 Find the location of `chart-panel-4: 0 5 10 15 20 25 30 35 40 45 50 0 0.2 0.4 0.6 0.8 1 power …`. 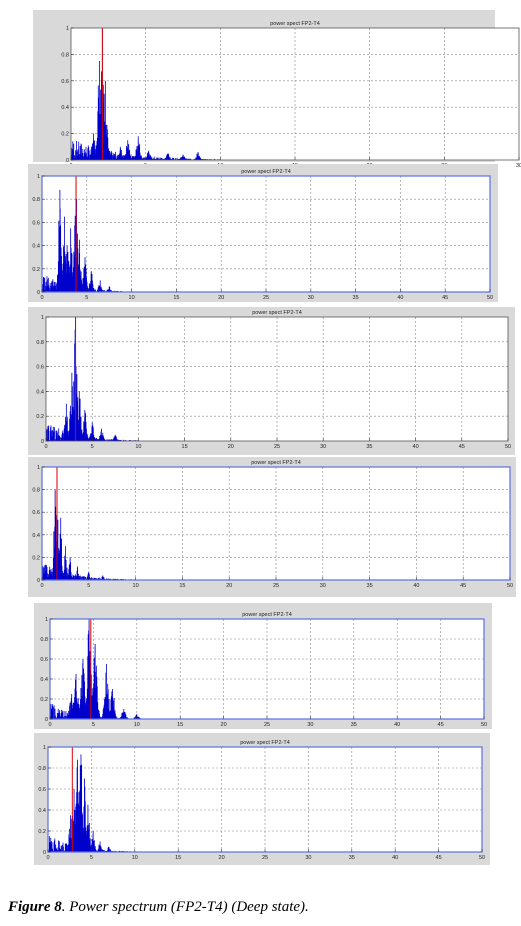

chart-panel-4: 0 5 10 15 20 25 30 35 40 45 50 0 0.2 0.4 0.6 0.8 1 power … is located at coordinates (272, 527).